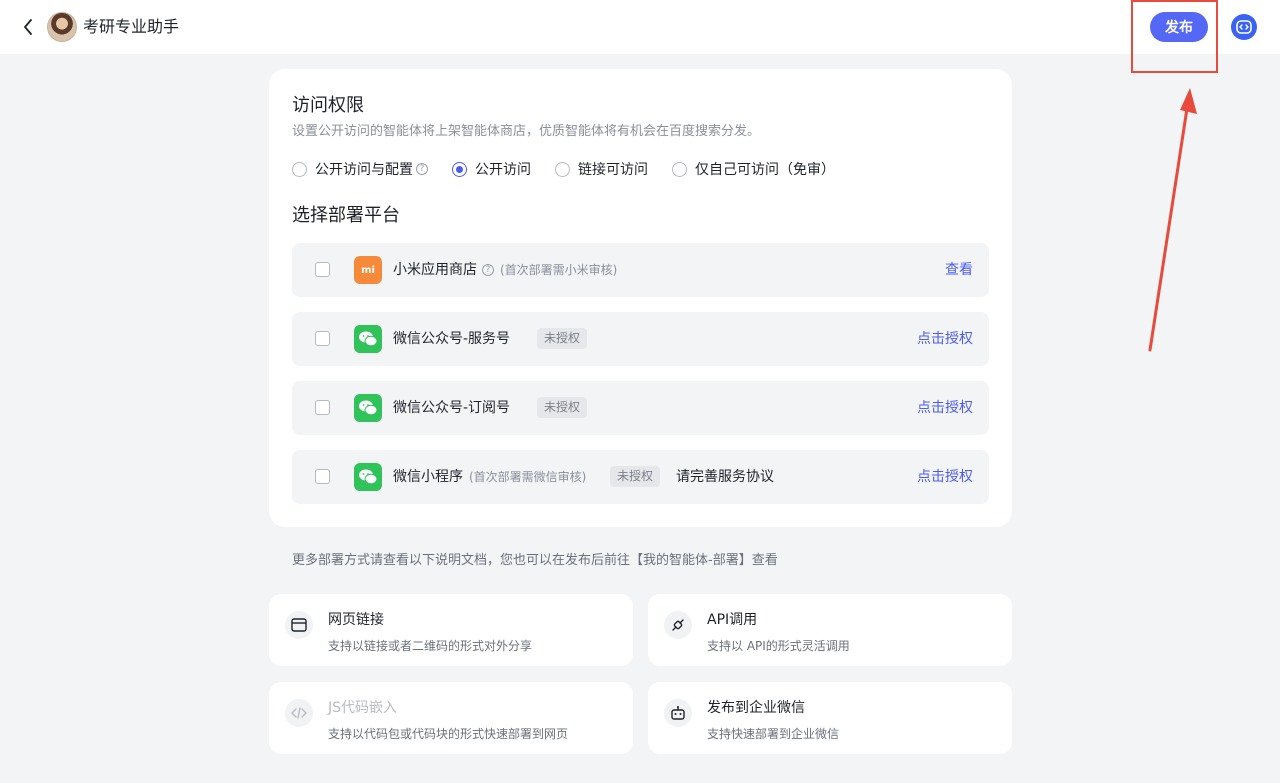 This screenshot has height=783, width=1280. I want to click on more-deploy-hint: 更多部署方式请查看以下说明文档，您也可以在发布后前往【我的智能体-部署】查看, so click(535, 560).